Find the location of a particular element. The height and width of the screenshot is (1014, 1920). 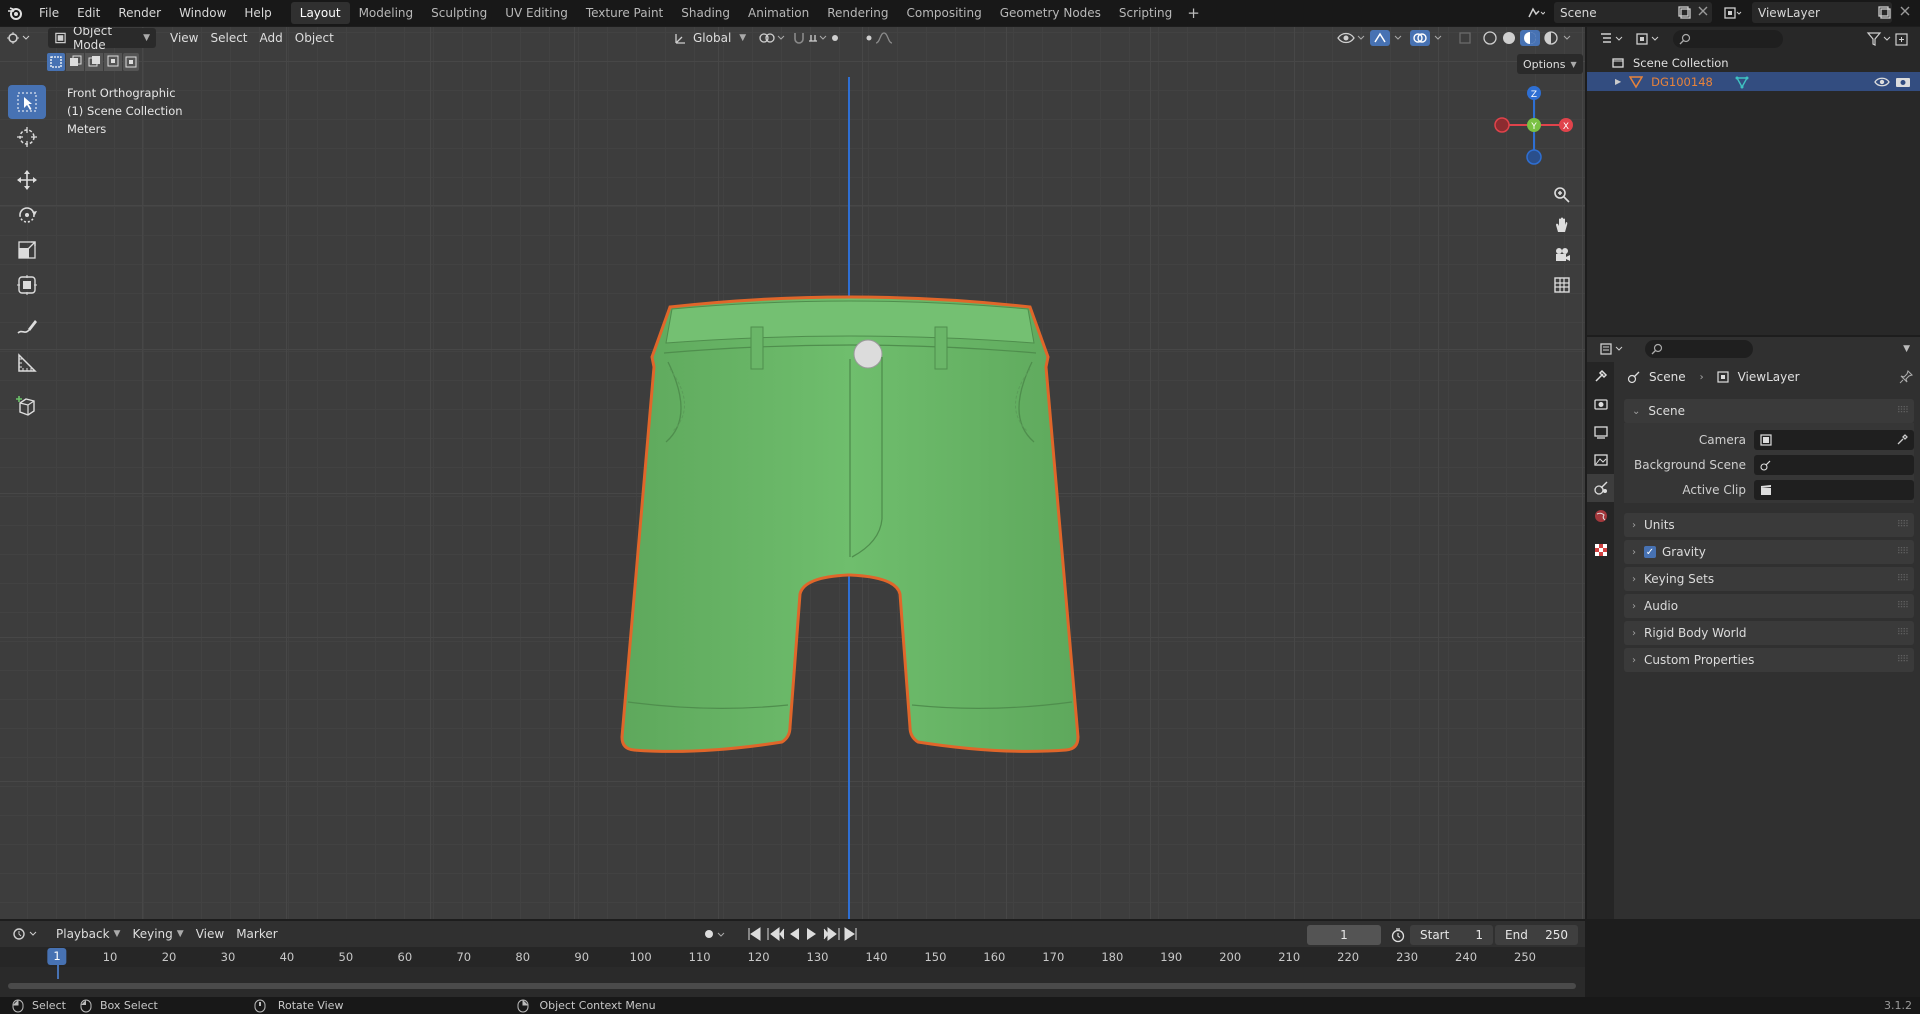

tab-modeling: Modeling is located at coordinates (386, 13).